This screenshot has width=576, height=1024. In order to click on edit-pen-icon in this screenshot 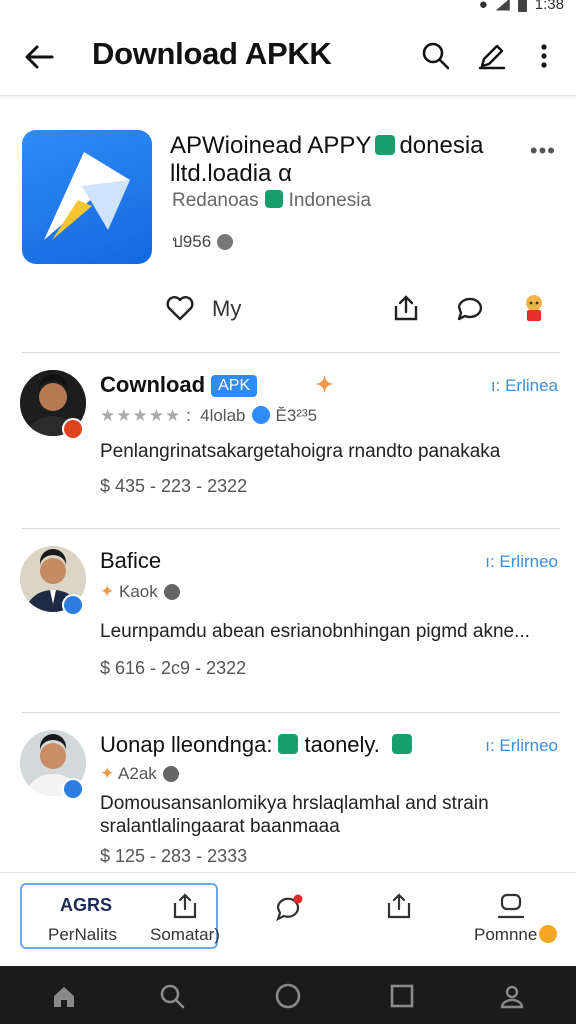, I will do `click(492, 56)`.